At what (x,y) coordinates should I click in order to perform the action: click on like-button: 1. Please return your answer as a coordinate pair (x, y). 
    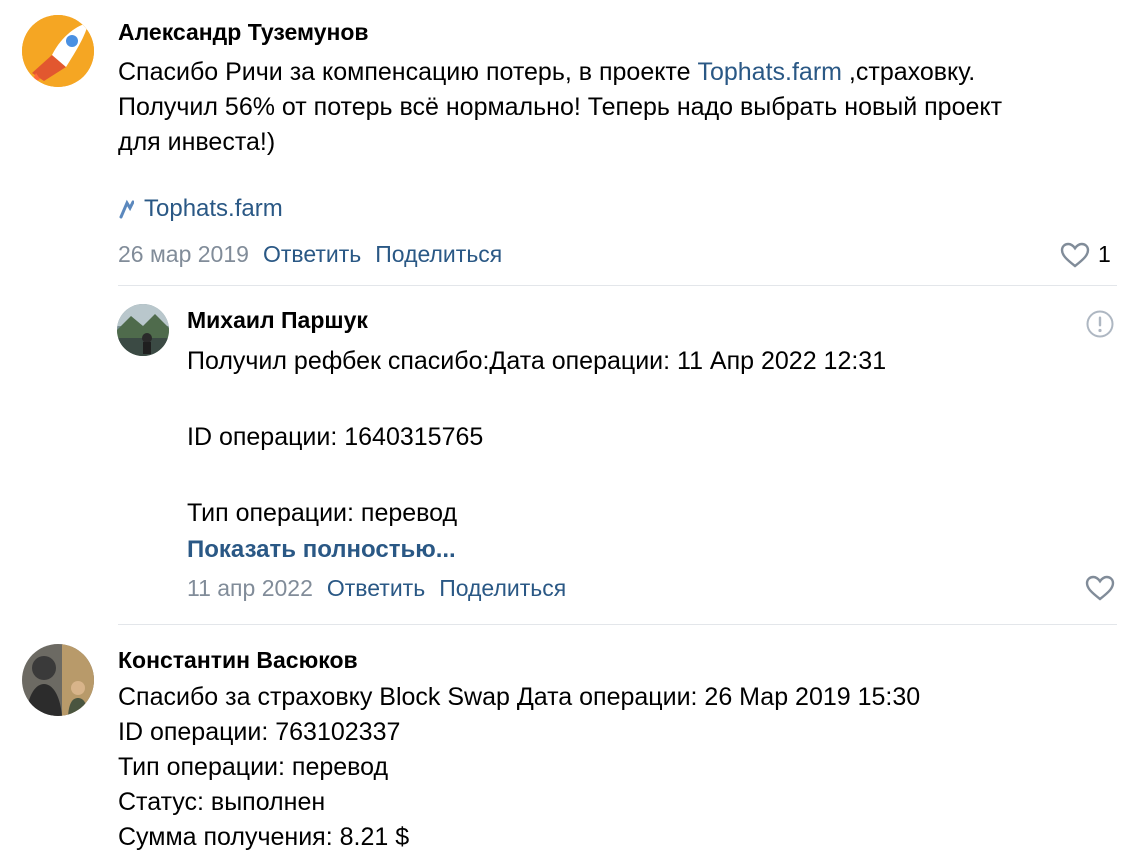
    Looking at the image, I should click on (1085, 254).